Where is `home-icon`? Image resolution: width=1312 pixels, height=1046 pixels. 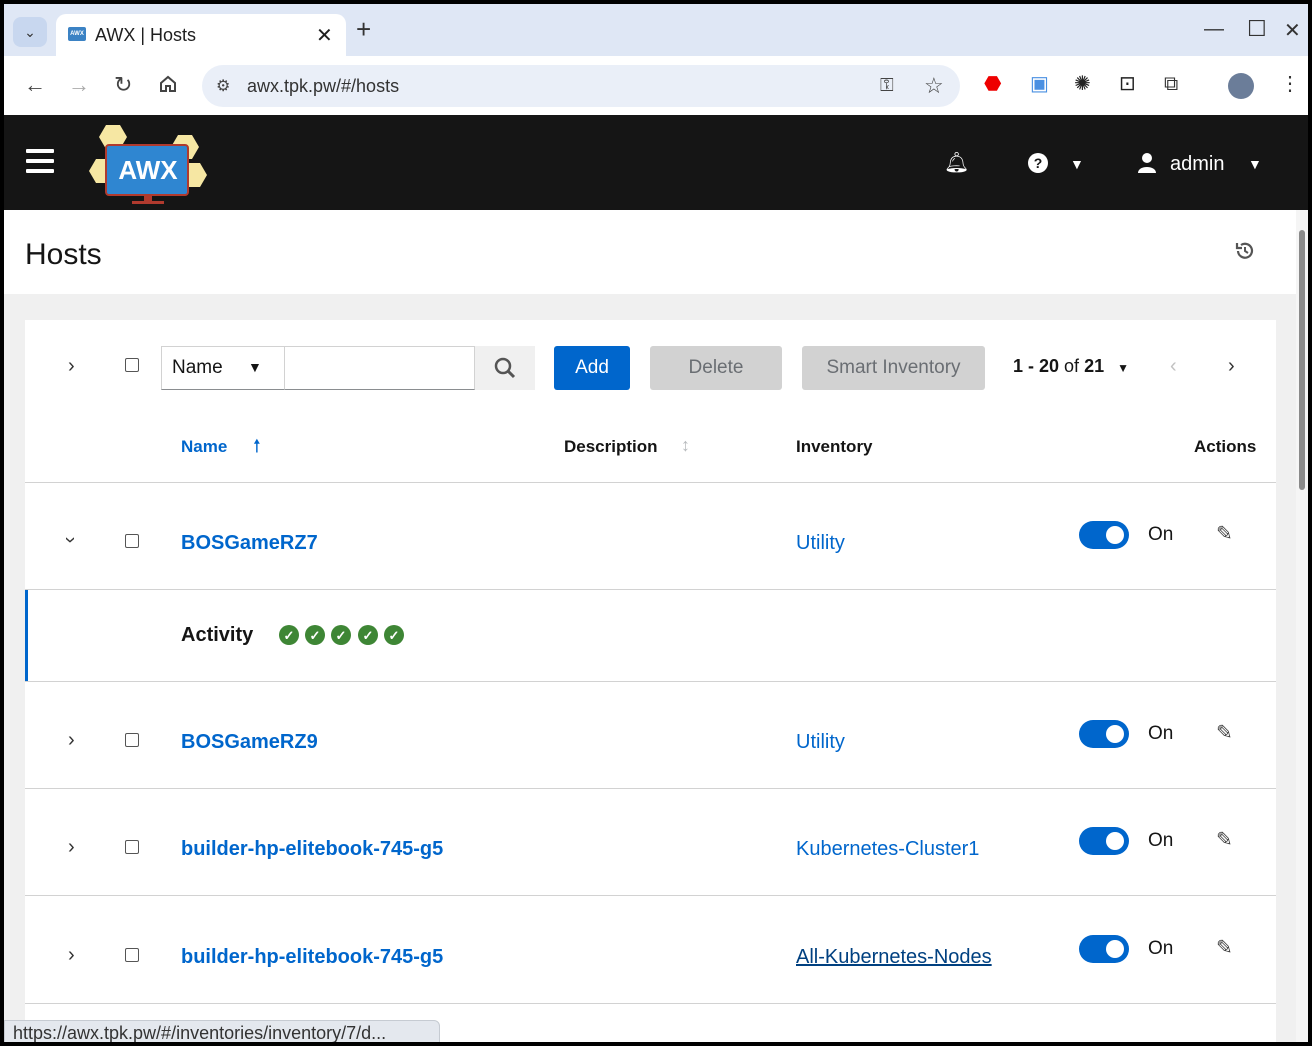
home-icon is located at coordinates (168, 86).